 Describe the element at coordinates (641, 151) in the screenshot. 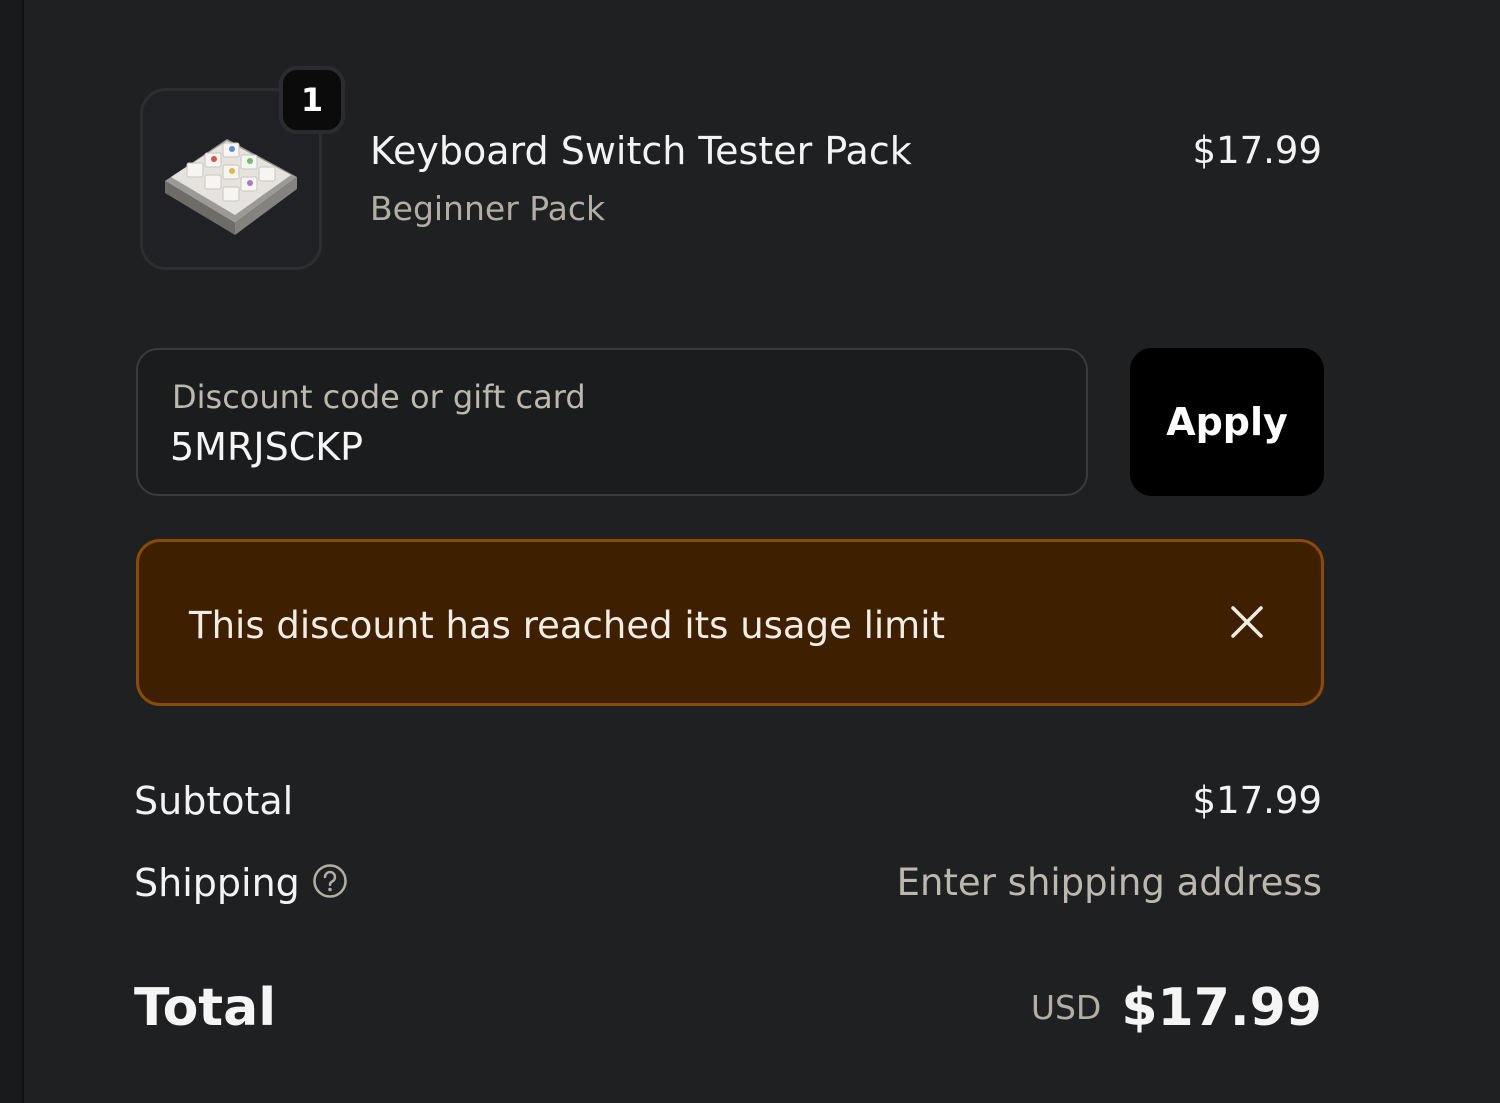

I see `product-name: Keyboard Switch Tester Pack` at that location.